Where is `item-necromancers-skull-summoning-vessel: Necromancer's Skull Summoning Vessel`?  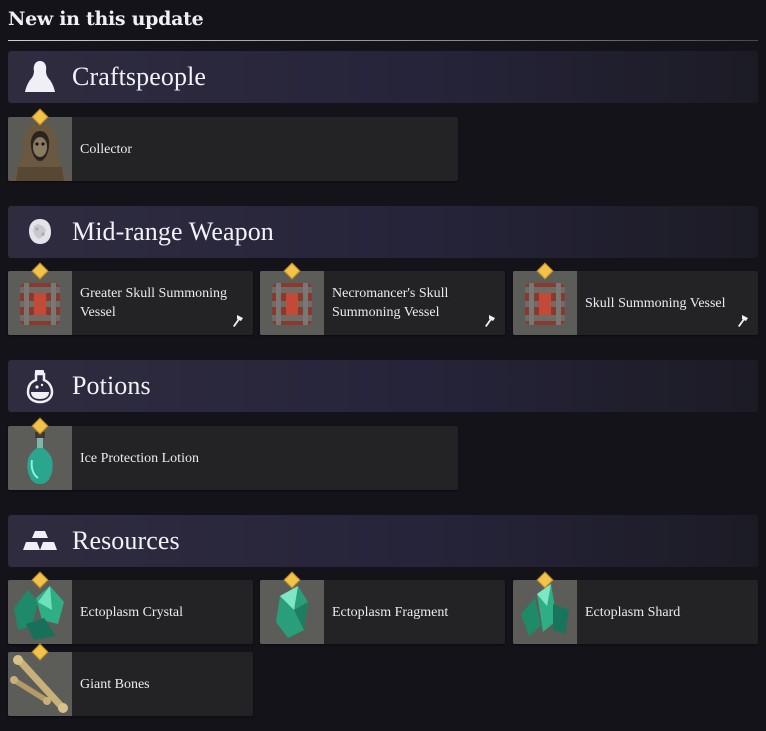
item-necromancers-skull-summoning-vessel: Necromancer's Skull Summoning Vessel is located at coordinates (382, 298).